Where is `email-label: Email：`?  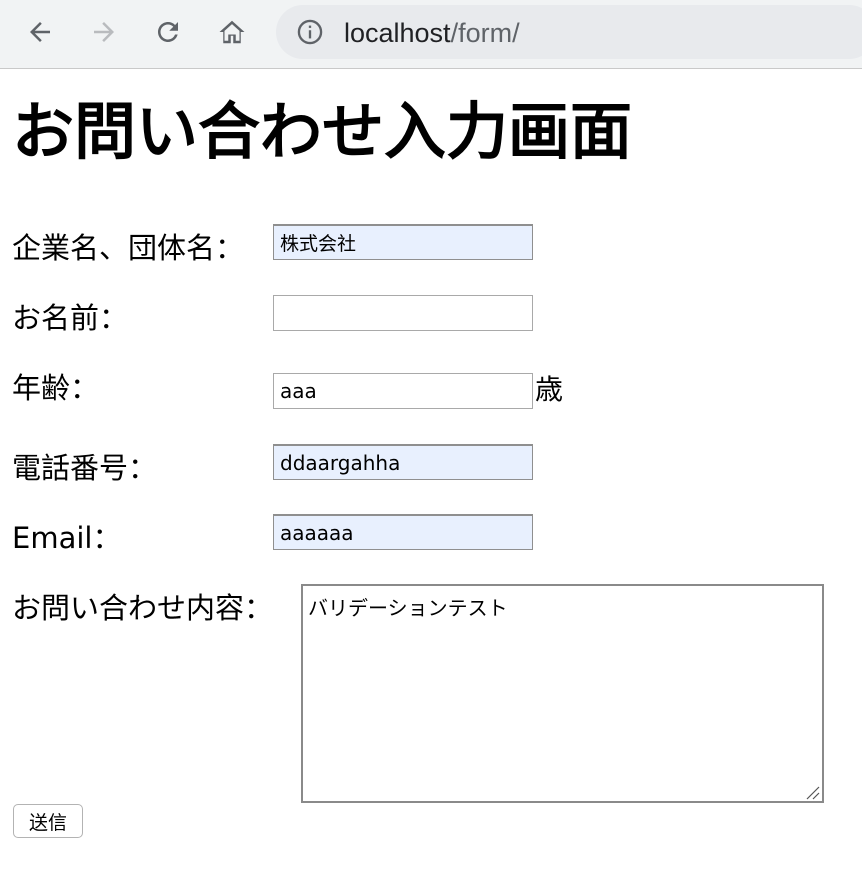 email-label: Email： is located at coordinates (67, 538).